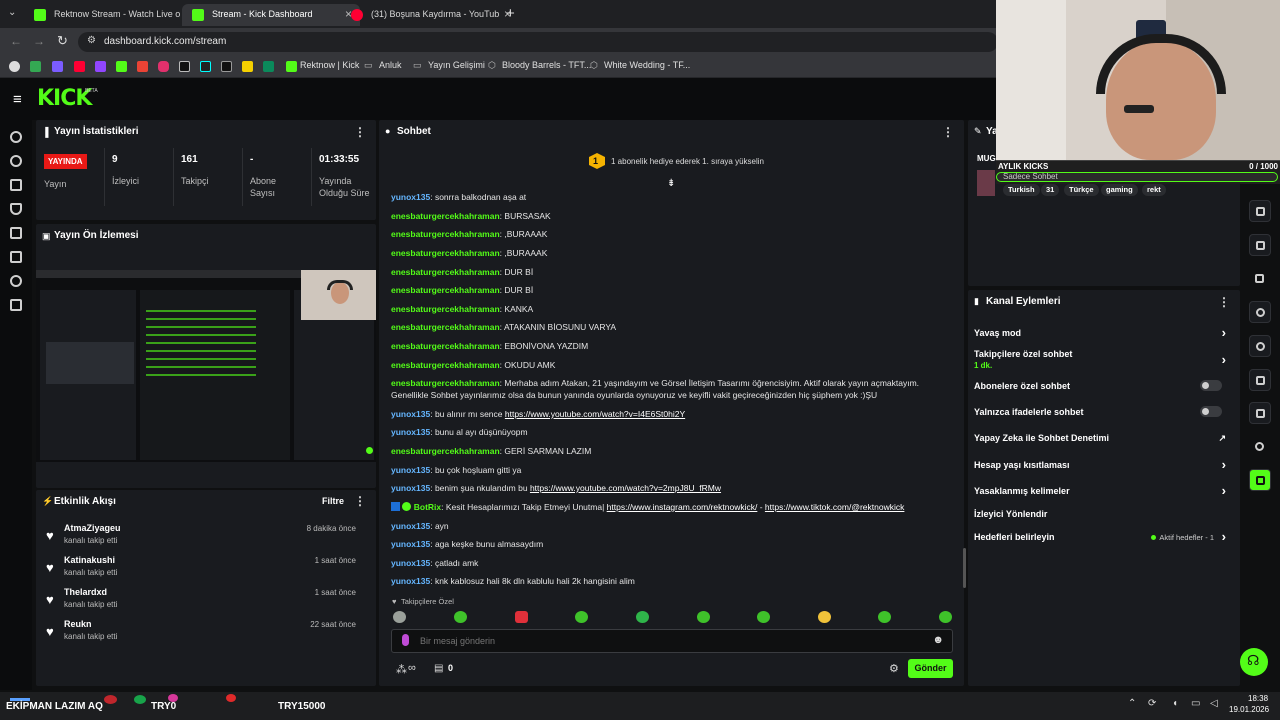 This screenshot has width=1280, height=720. What do you see at coordinates (930, 668) in the screenshot?
I see `send-button: Gönder` at bounding box center [930, 668].